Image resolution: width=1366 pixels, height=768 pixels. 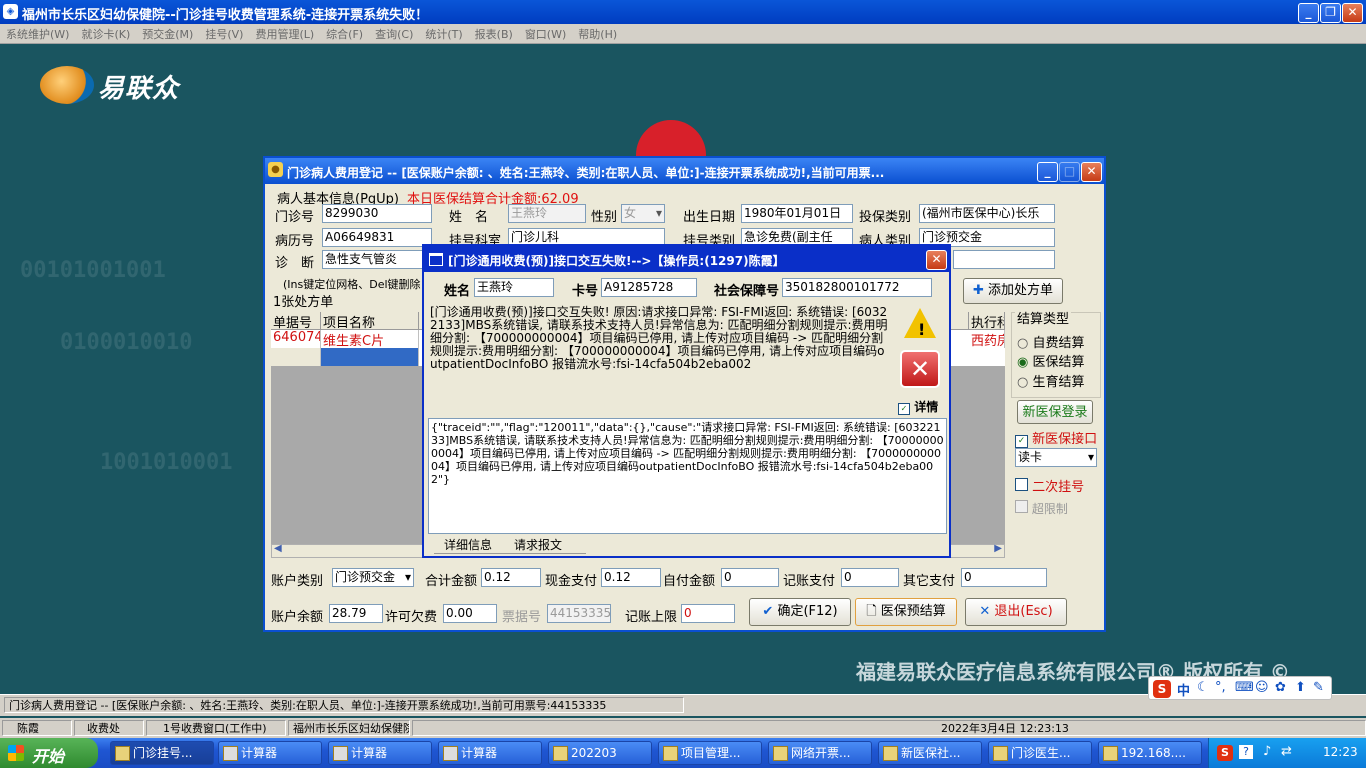 I want to click on confirm-button: ✔ 确定(F12), so click(x=800, y=612).